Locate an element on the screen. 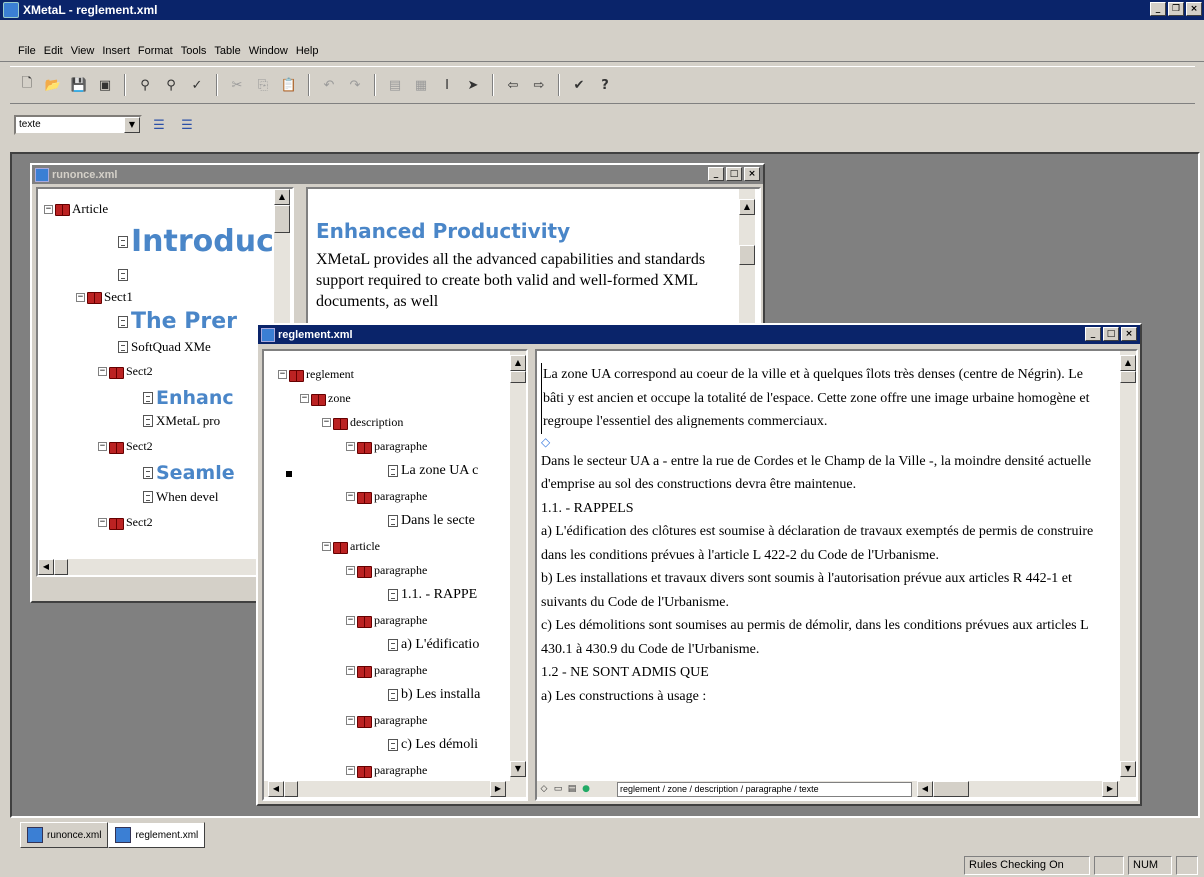  paragraph: 1.1. - RAPPELS is located at coordinates (821, 509).